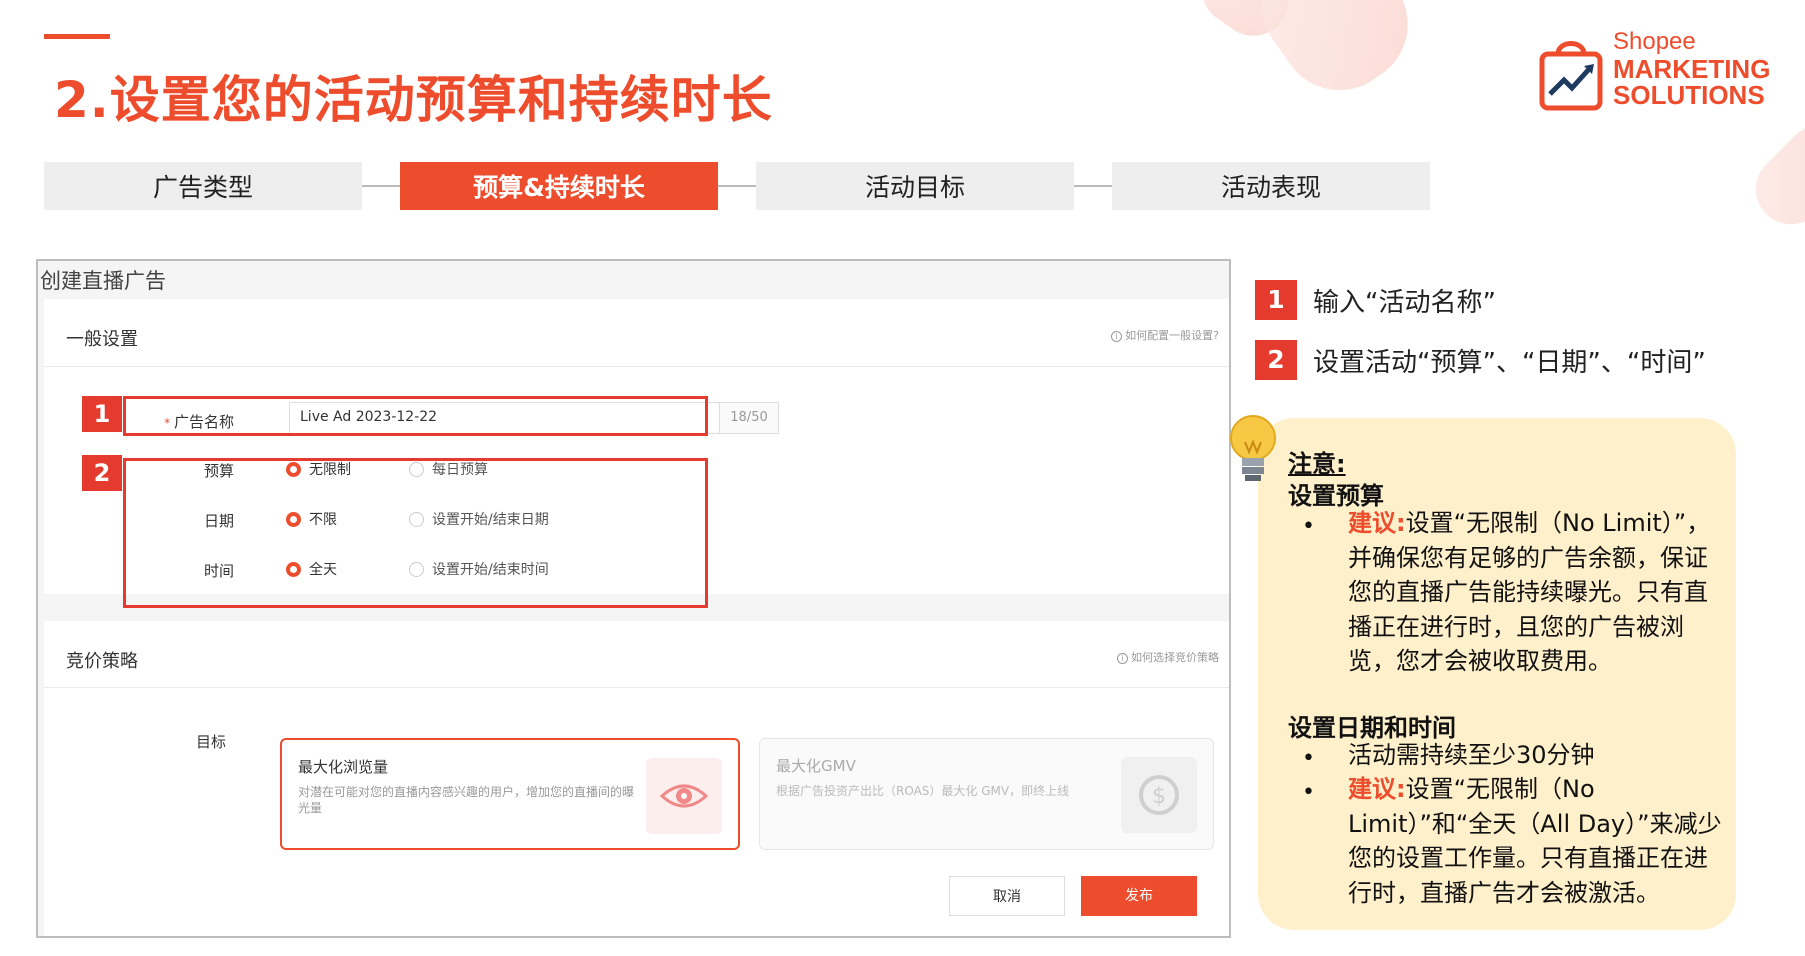  I want to click on char-counter: 18/50, so click(749, 418).